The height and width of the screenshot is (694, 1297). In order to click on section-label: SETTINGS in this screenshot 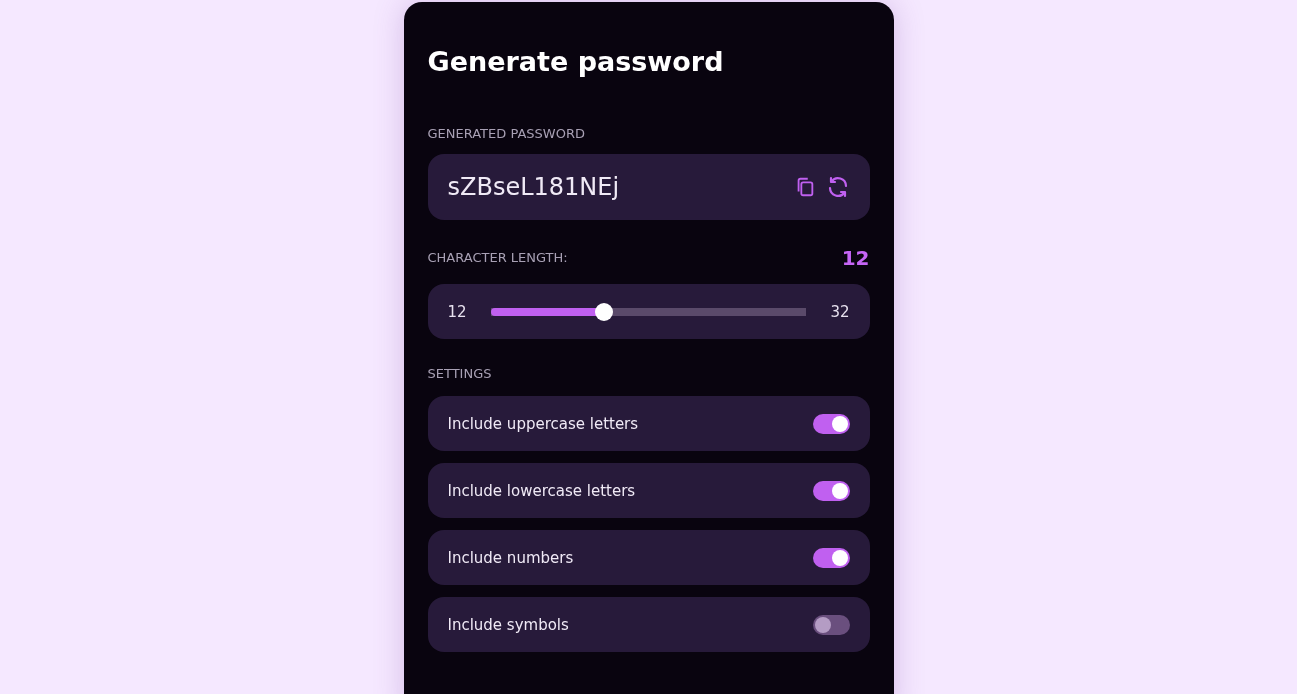, I will do `click(460, 374)`.